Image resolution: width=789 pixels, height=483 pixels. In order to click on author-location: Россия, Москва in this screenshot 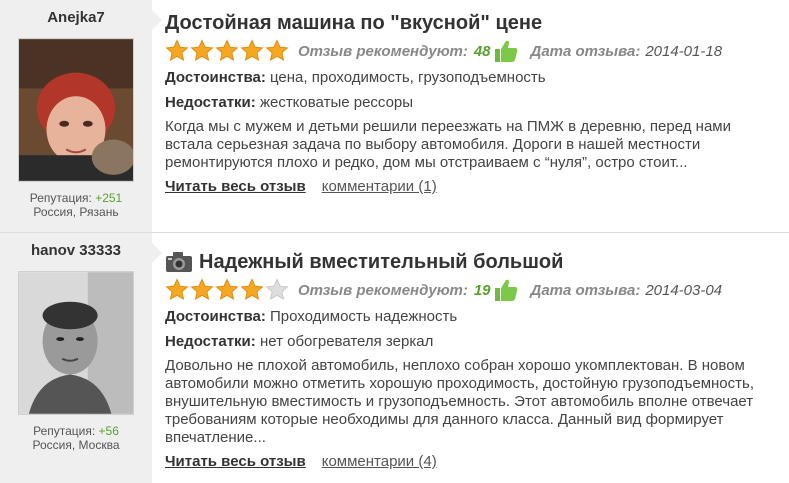, I will do `click(76, 445)`.